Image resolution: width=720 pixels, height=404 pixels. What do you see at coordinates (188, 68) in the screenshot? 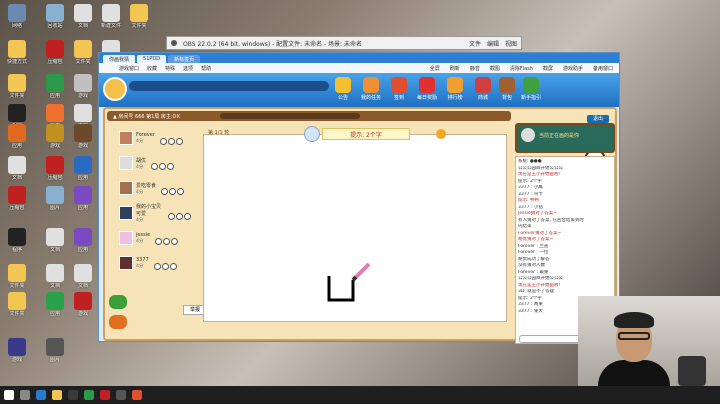
I see `menu-options: 选项` at bounding box center [188, 68].